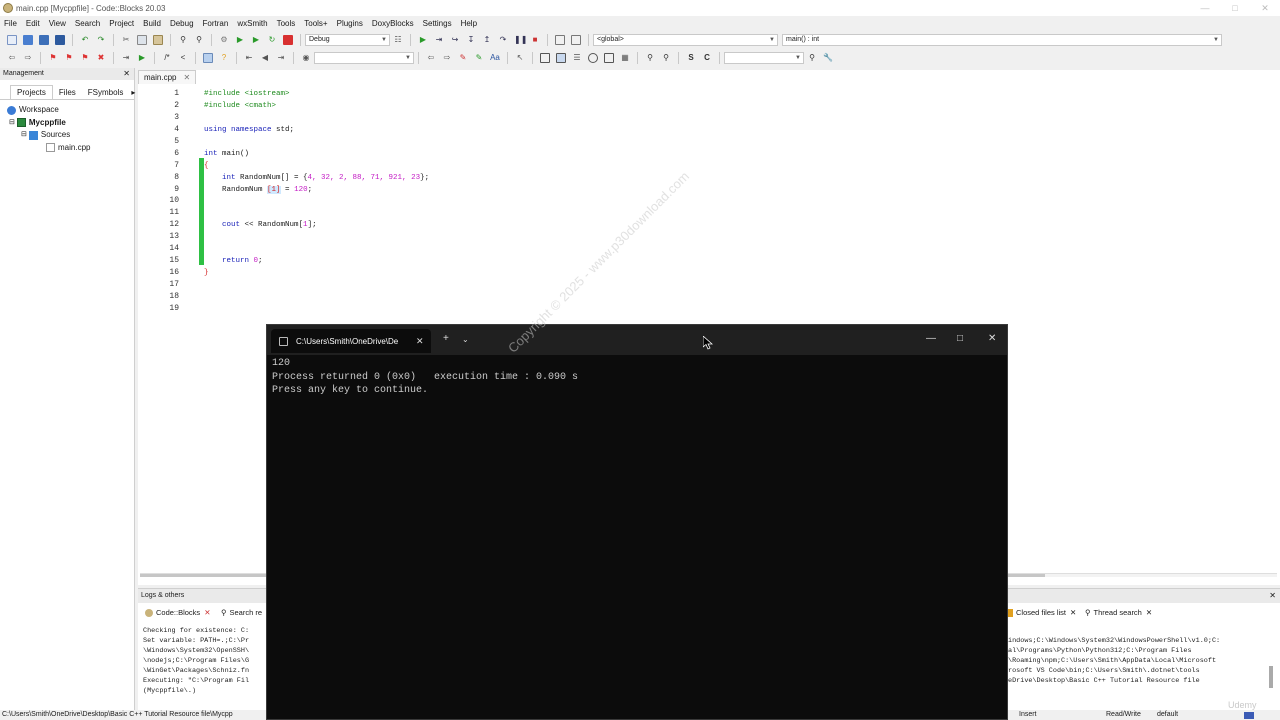 Image resolution: width=1280 pixels, height=720 pixels. What do you see at coordinates (828, 58) in the screenshot?
I see `thread-search-options-icon: 🔧` at bounding box center [828, 58].